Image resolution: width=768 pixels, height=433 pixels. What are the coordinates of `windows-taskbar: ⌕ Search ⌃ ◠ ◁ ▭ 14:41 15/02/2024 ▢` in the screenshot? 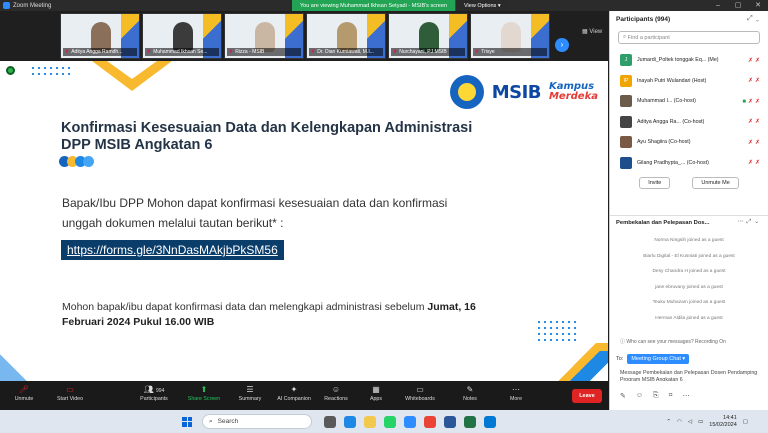 It's located at (384, 421).